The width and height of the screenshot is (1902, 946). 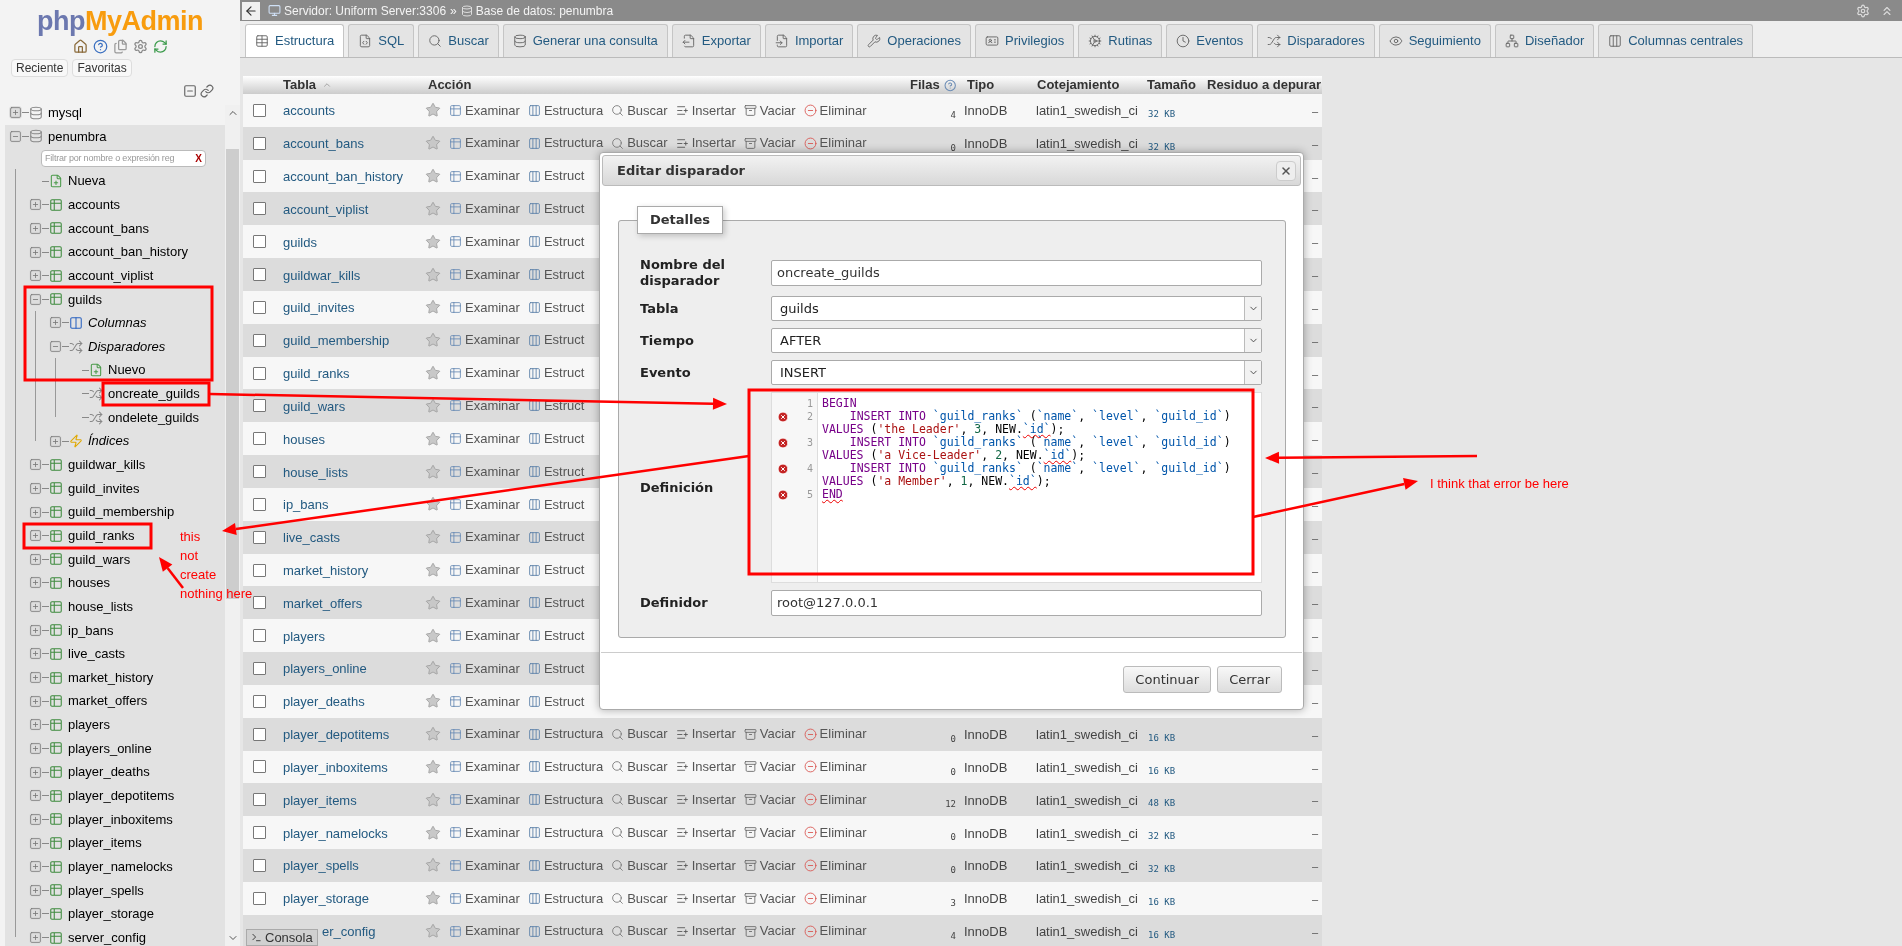 What do you see at coordinates (99, 559) in the screenshot?
I see `tree-item: guild_wars` at bounding box center [99, 559].